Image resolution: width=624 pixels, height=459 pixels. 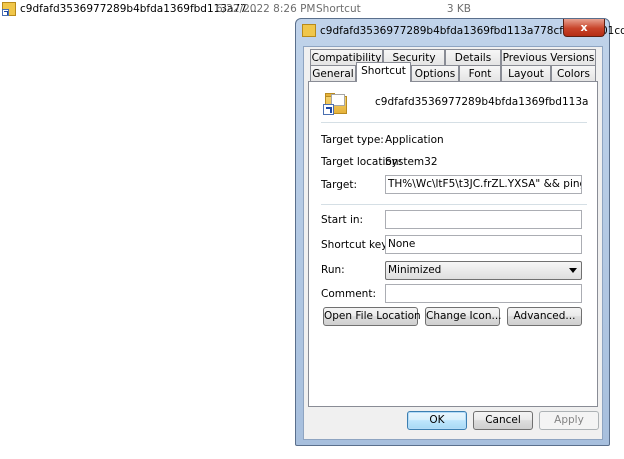 I want to click on shortcut-key-input: None, so click(x=483, y=244).